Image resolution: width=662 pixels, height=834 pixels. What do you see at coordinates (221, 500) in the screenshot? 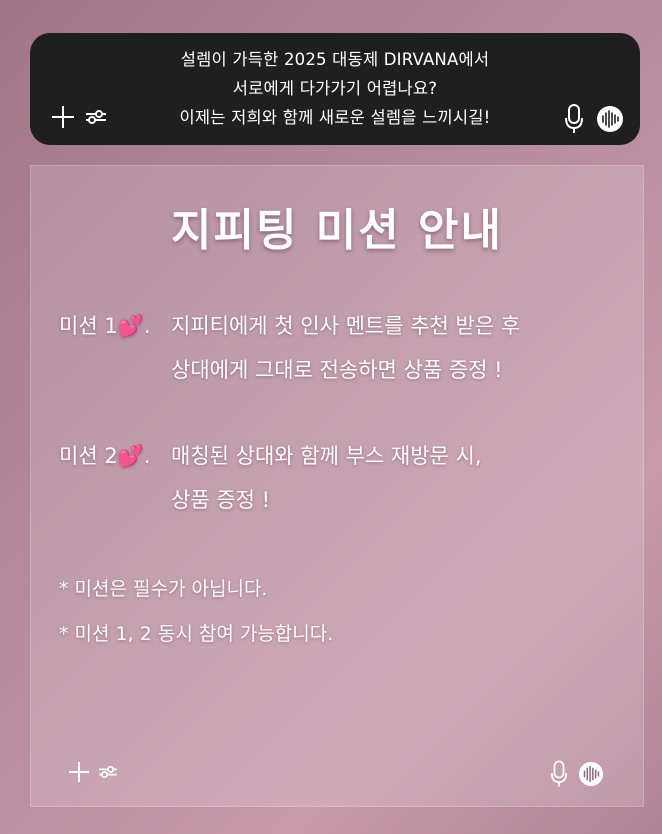
I see `mission-2-line-2: 상품 증정 !` at bounding box center [221, 500].